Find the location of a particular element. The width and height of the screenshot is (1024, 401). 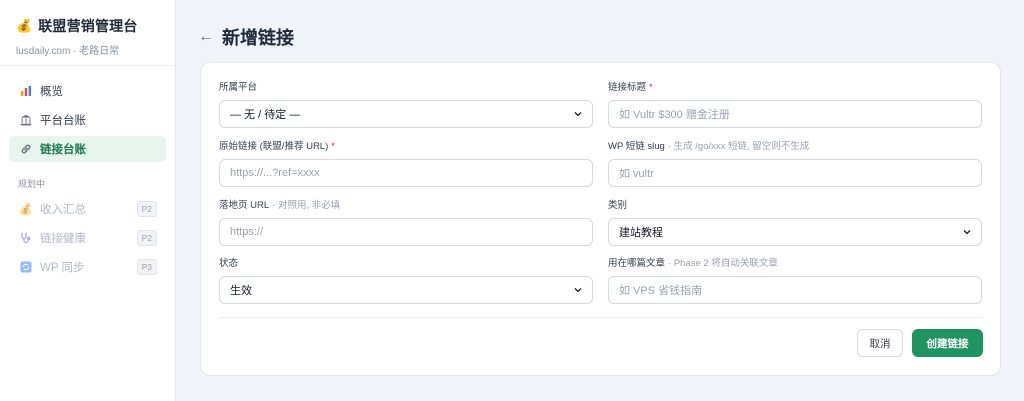

article-field: 用在哪篇文章 · Phase 2 将自动关联文章 如 VPS 省钱指南 is located at coordinates (795, 280).